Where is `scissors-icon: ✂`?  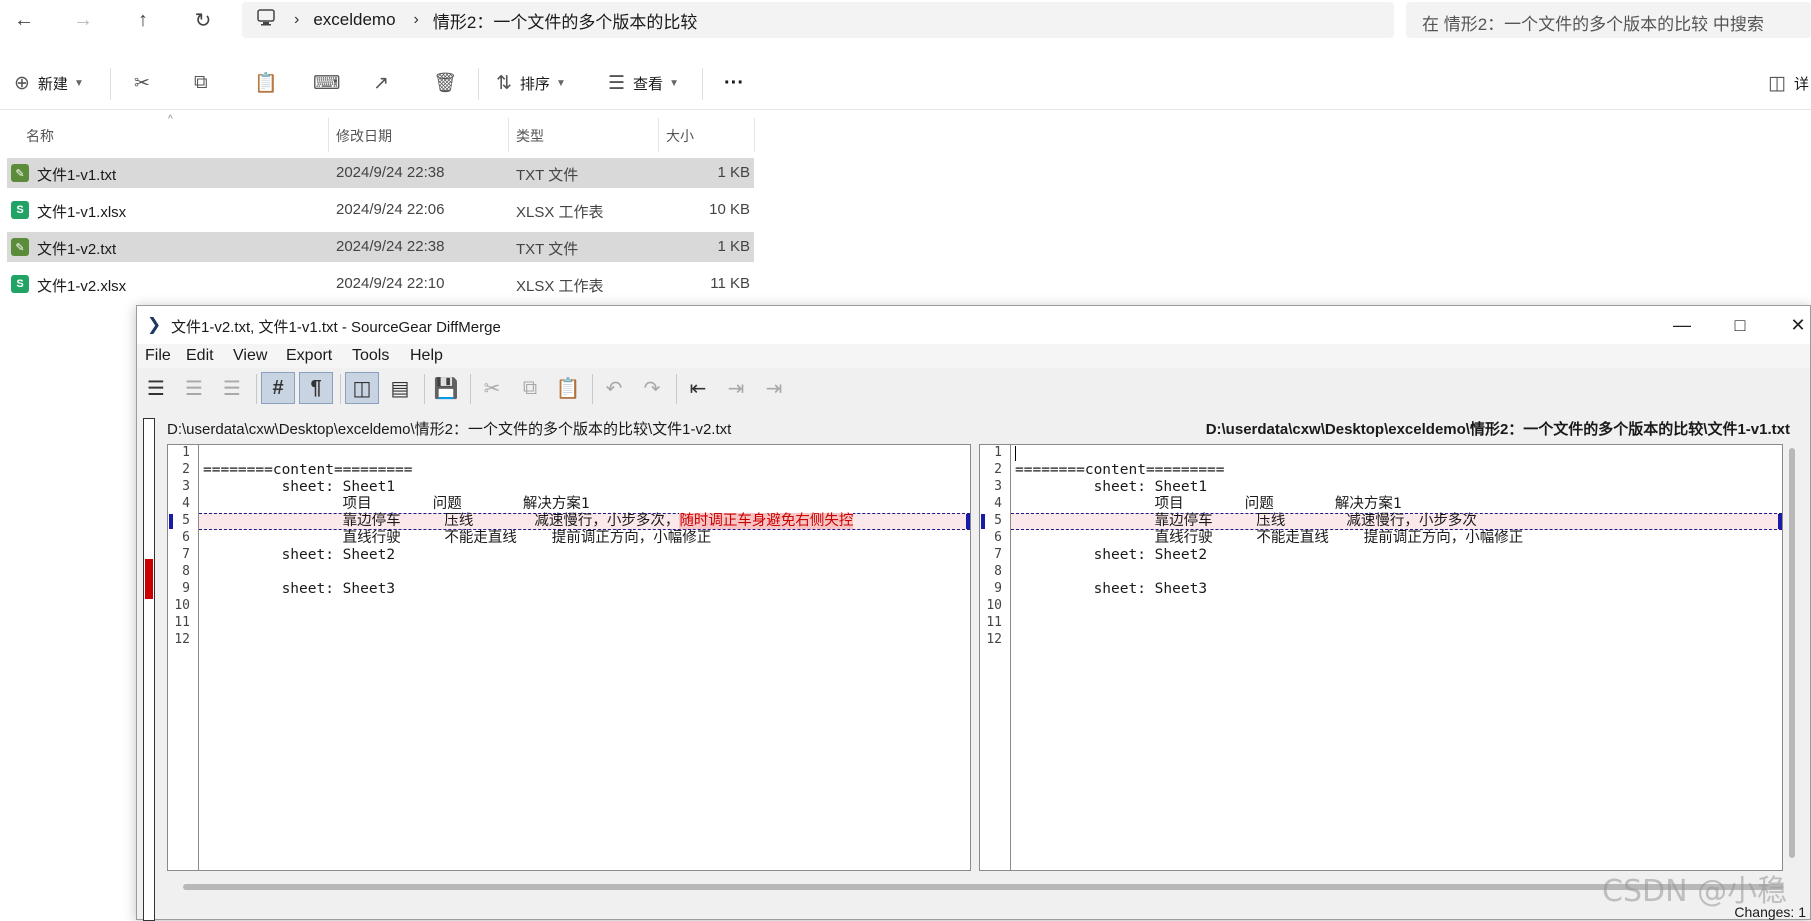 scissors-icon: ✂ is located at coordinates (142, 83).